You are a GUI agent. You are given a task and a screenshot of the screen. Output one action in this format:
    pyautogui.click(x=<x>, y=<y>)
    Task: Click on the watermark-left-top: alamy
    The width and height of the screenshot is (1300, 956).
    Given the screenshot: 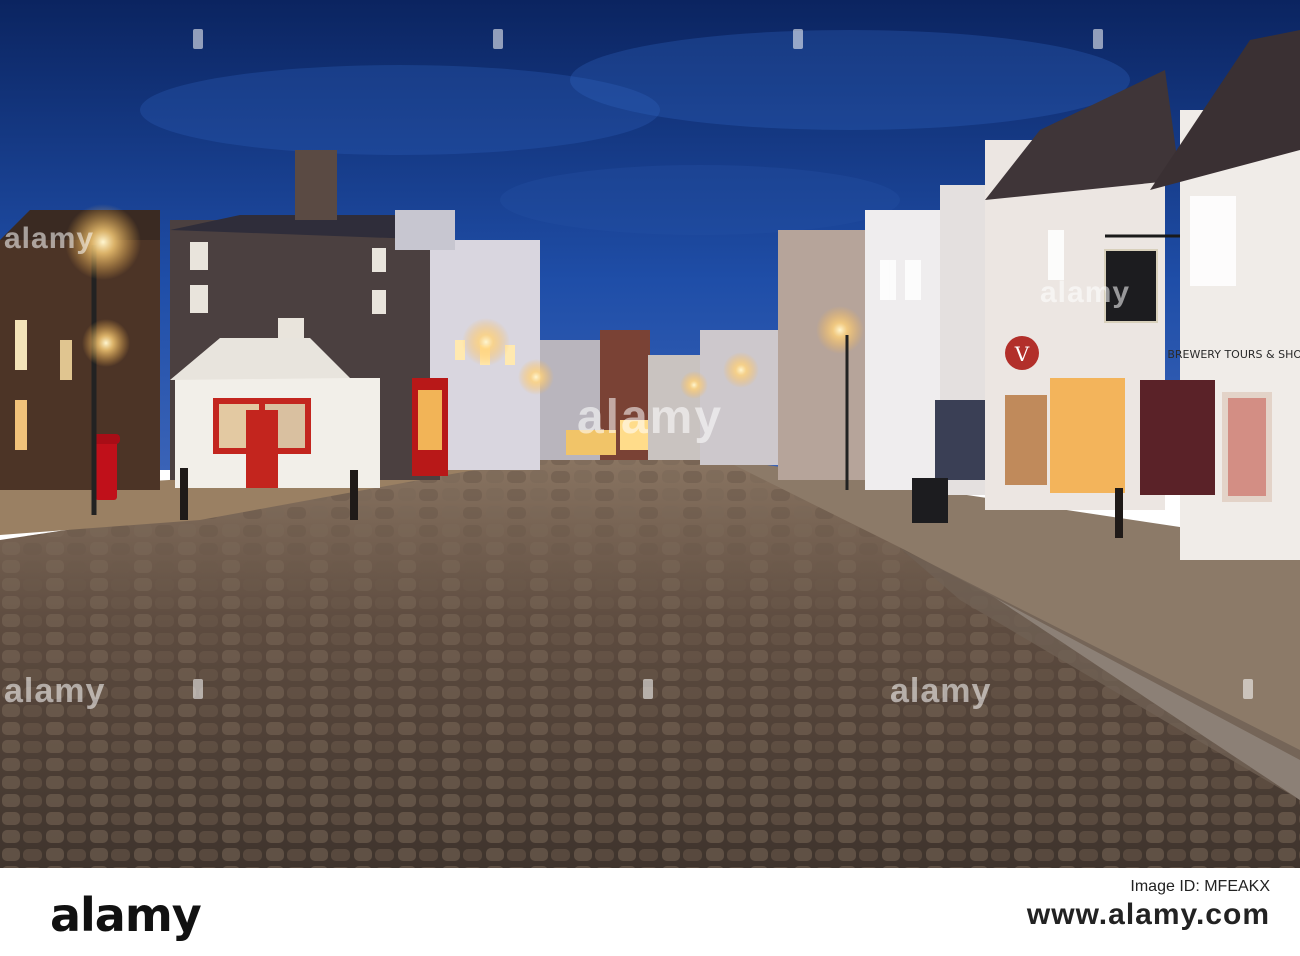 What is the action you would take?
    pyautogui.click(x=49, y=238)
    